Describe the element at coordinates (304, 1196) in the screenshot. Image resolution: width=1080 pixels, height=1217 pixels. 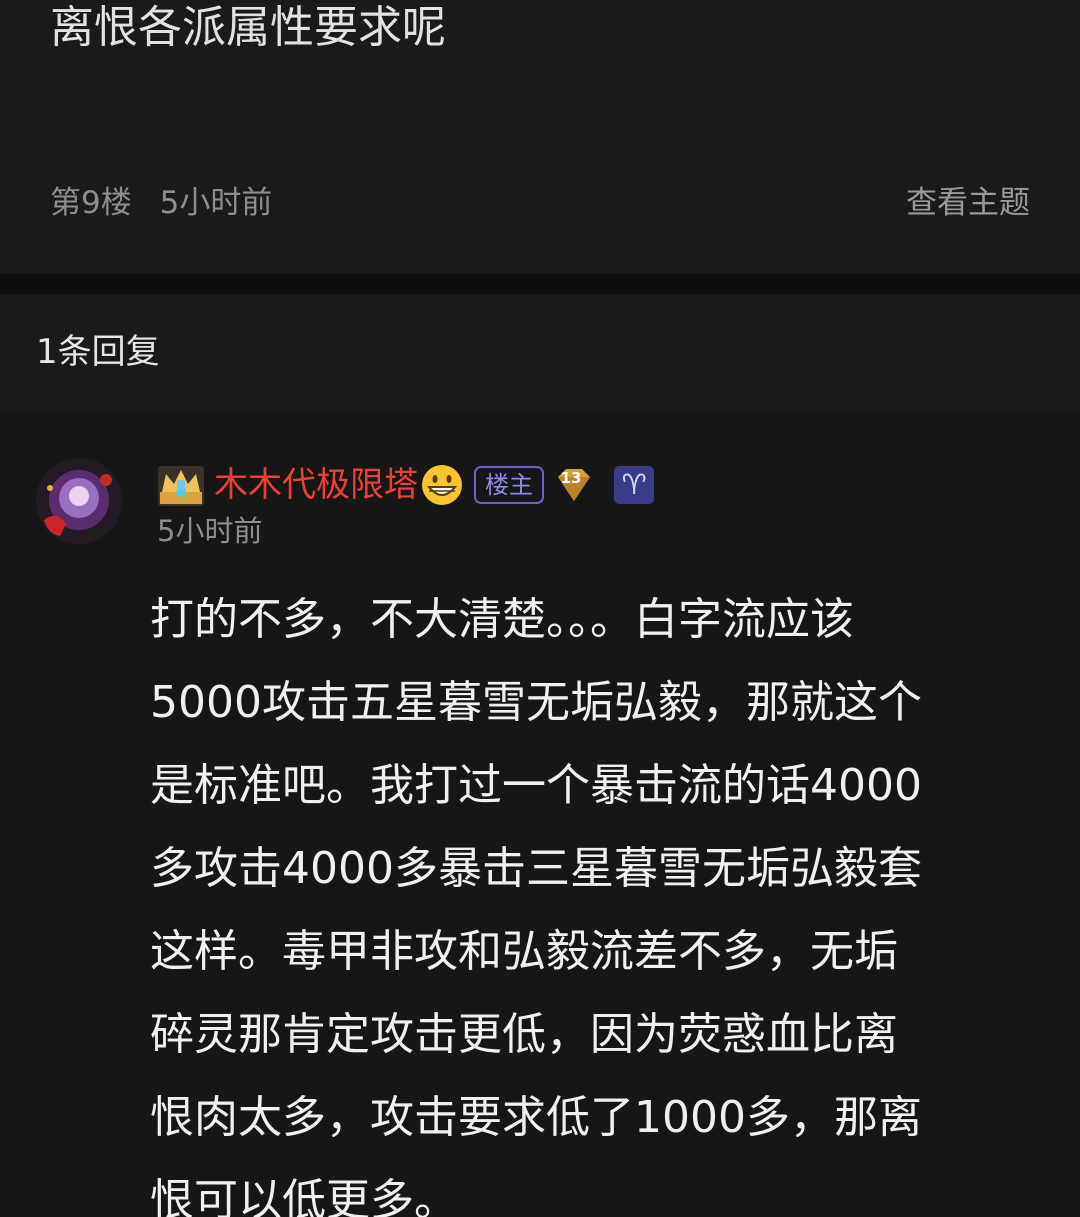
I see `reply-content-line: 恨可以低更多。` at that location.